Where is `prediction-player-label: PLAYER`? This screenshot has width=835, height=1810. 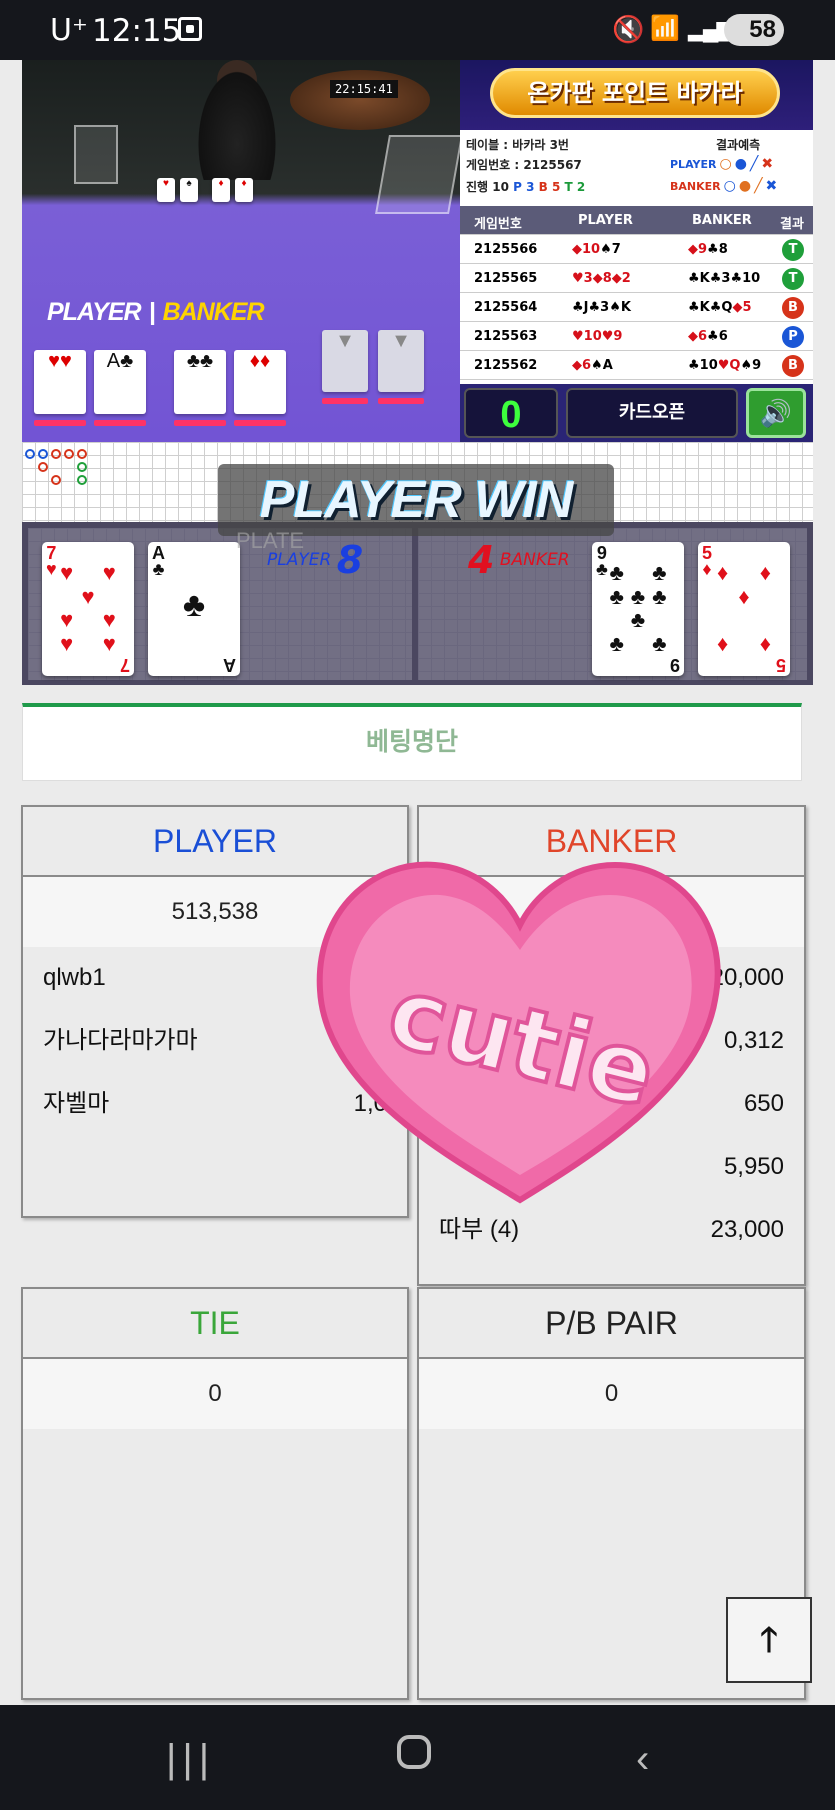 prediction-player-label: PLAYER is located at coordinates (693, 164).